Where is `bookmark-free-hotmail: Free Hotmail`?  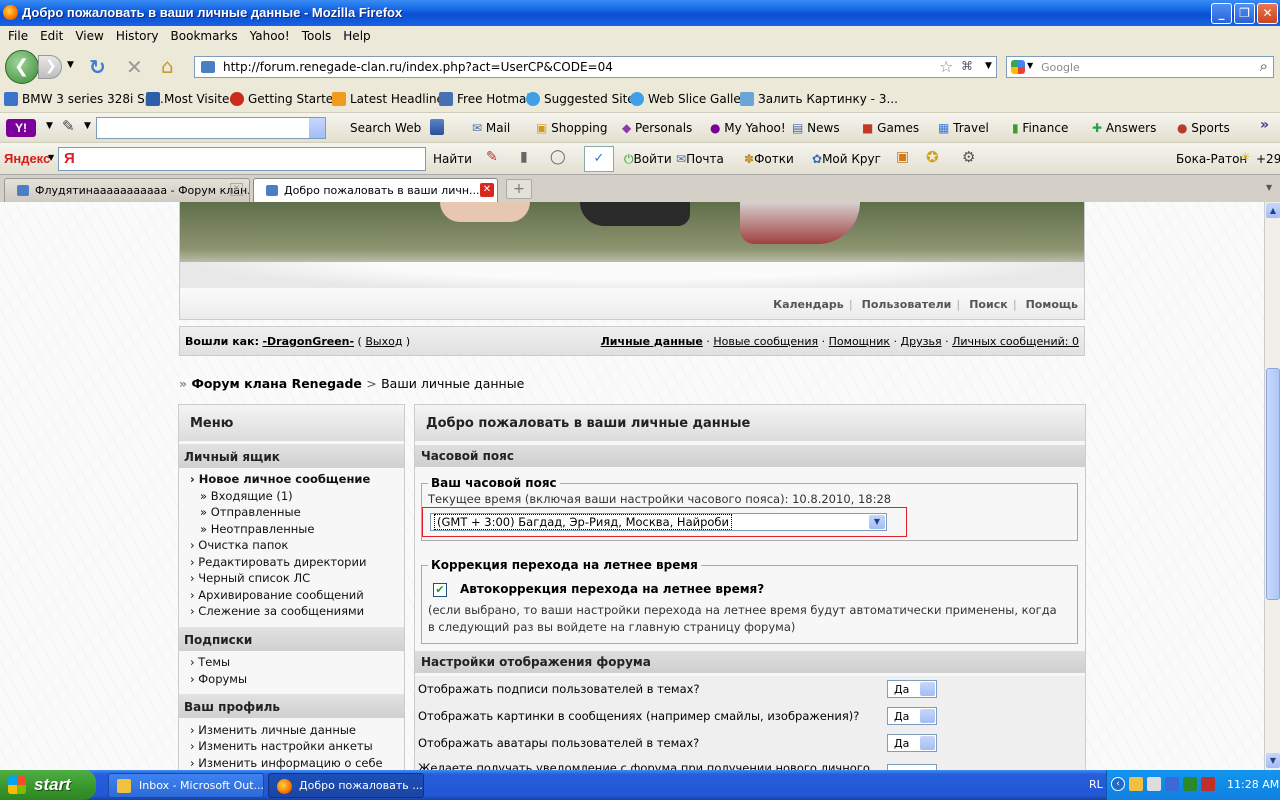 bookmark-free-hotmail: Free Hotmail is located at coordinates (486, 99).